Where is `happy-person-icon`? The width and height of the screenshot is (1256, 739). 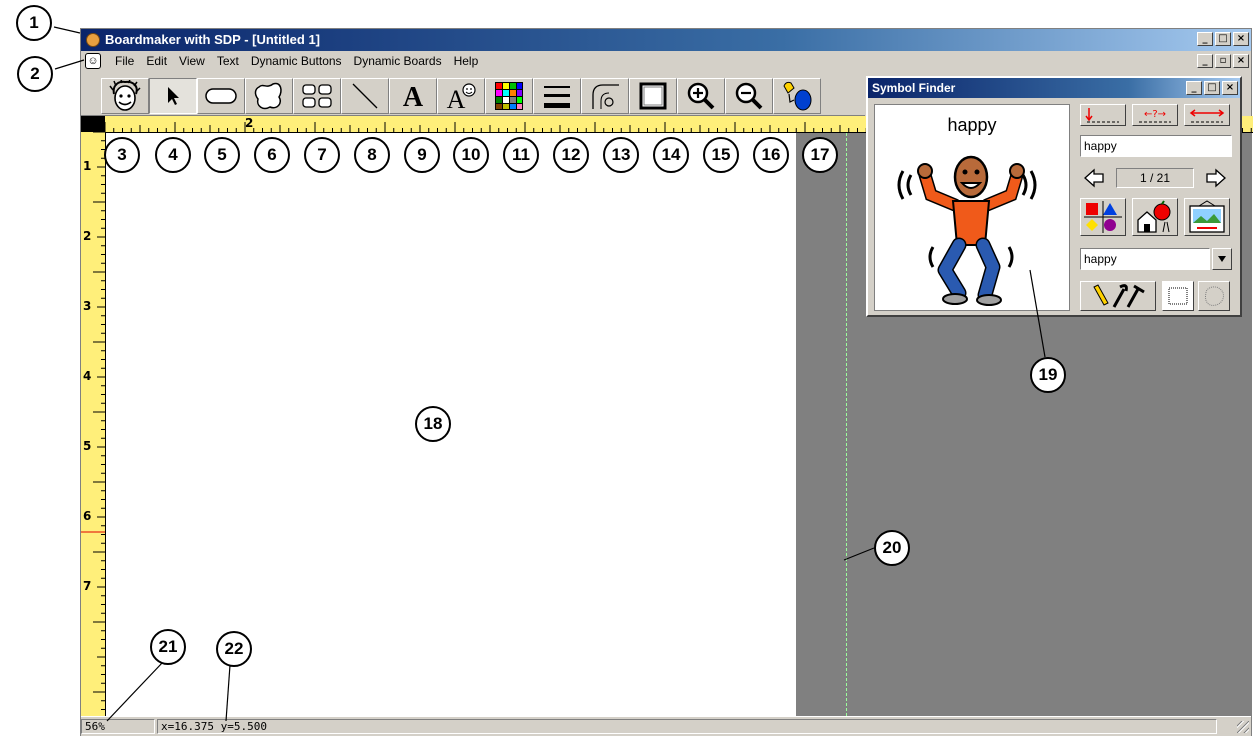
happy-person-icon is located at coordinates (967, 230).